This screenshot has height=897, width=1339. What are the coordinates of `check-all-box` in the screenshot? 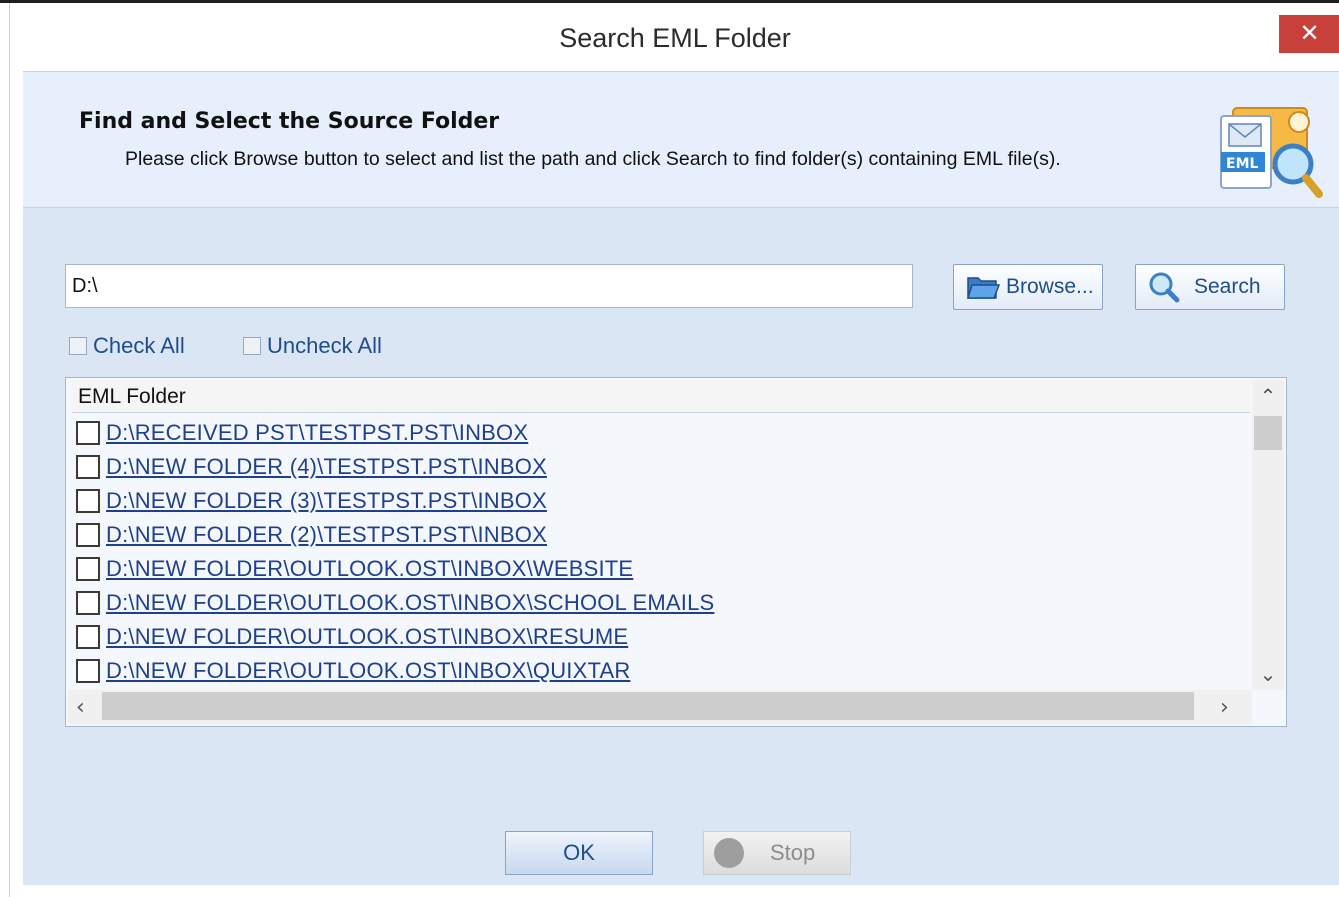 It's located at (78, 346).